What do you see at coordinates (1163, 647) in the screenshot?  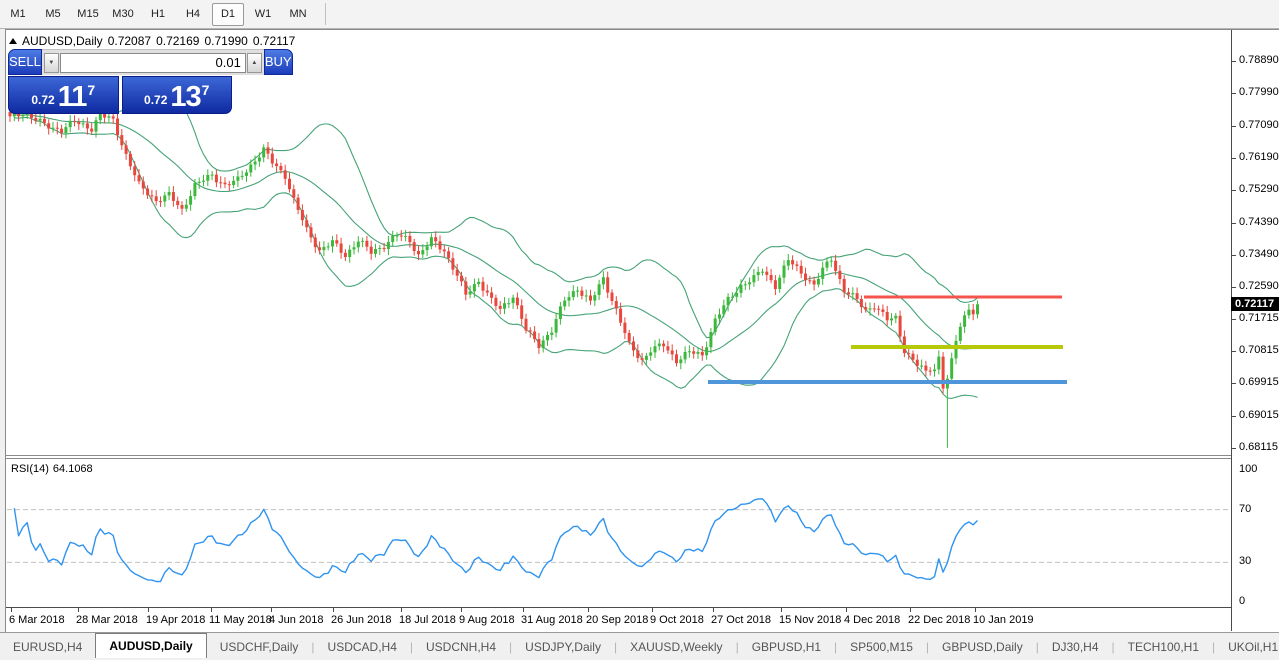 I see `chart-tab-tech100-h1: TECH100,H1` at bounding box center [1163, 647].